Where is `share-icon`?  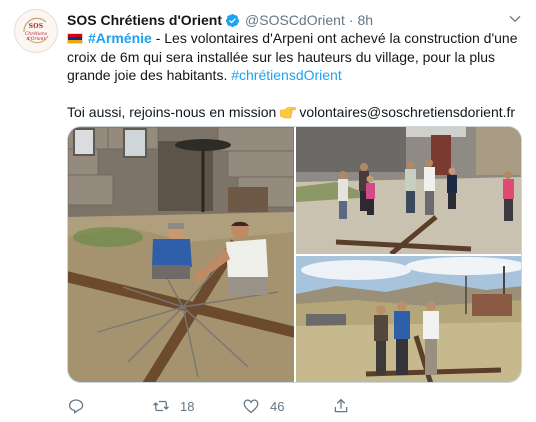
share-icon is located at coordinates (341, 405).